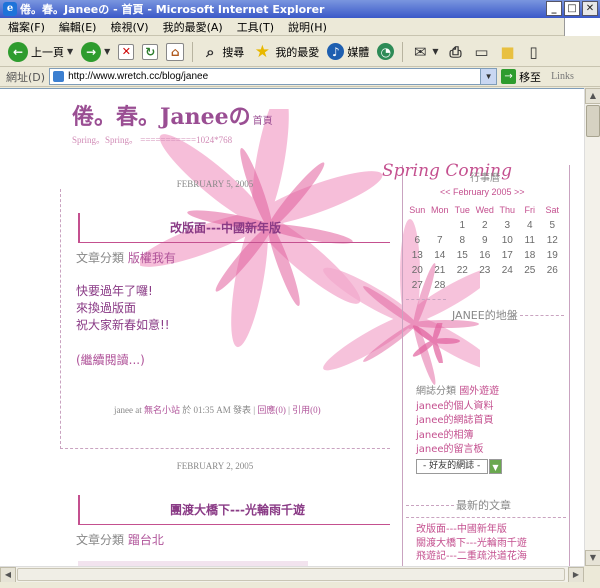 The height and width of the screenshot is (588, 600). I want to click on calendar-day: 13, so click(417, 257).